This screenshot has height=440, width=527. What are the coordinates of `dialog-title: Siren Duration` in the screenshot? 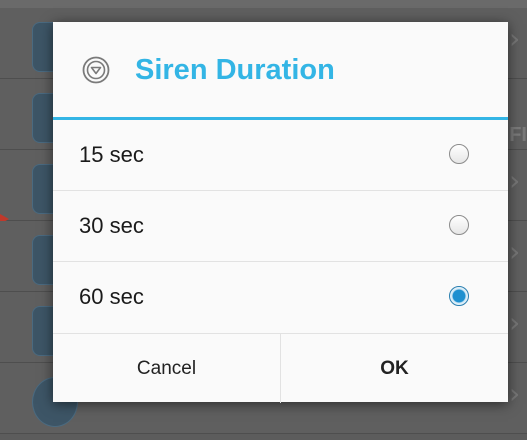 It's located at (235, 70).